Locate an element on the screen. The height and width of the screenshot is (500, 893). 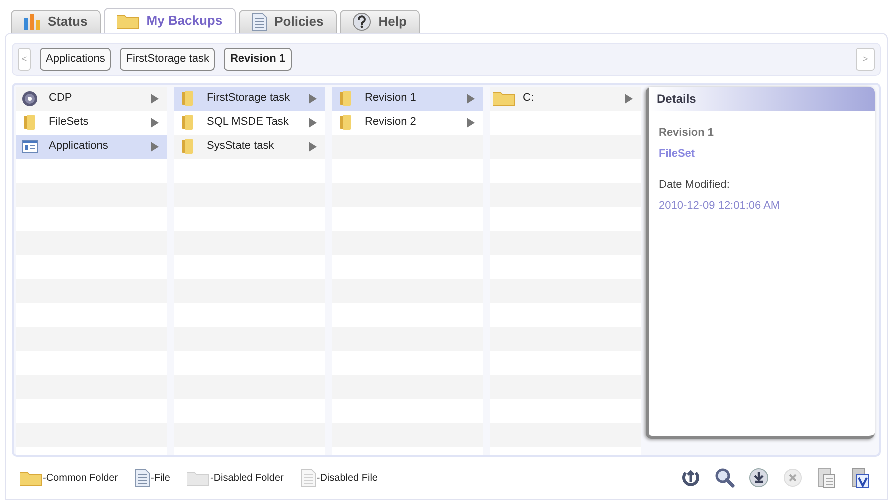
clipboard-check-icon is located at coordinates (861, 478).